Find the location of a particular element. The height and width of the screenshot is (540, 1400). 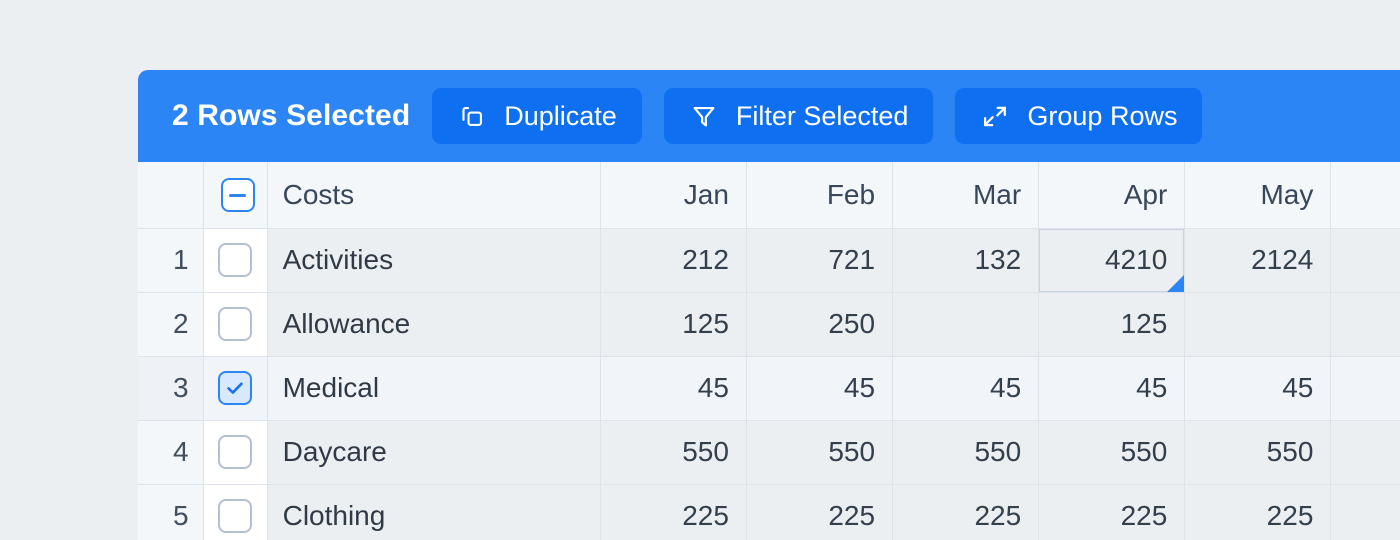

cell-mar: 132 is located at coordinates (966, 260).